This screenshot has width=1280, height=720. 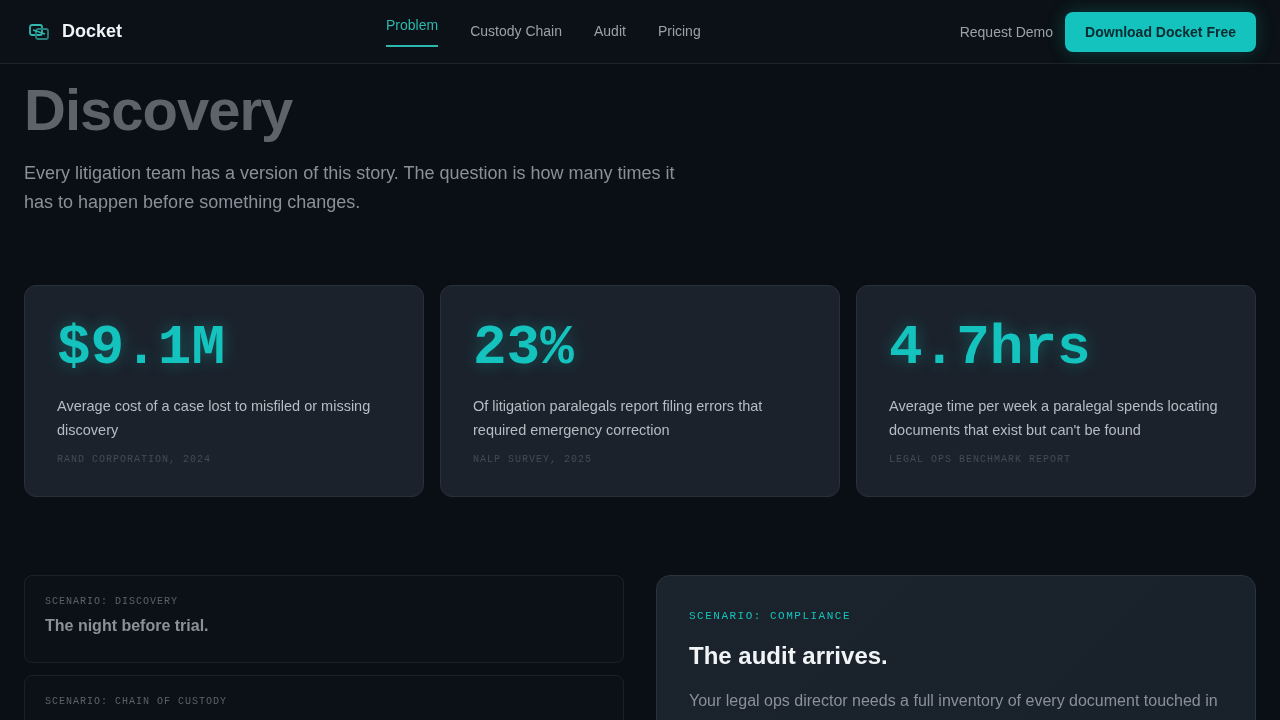 I want to click on scenario-label: SCENARIO: DISCOVERY, so click(x=112, y=601).